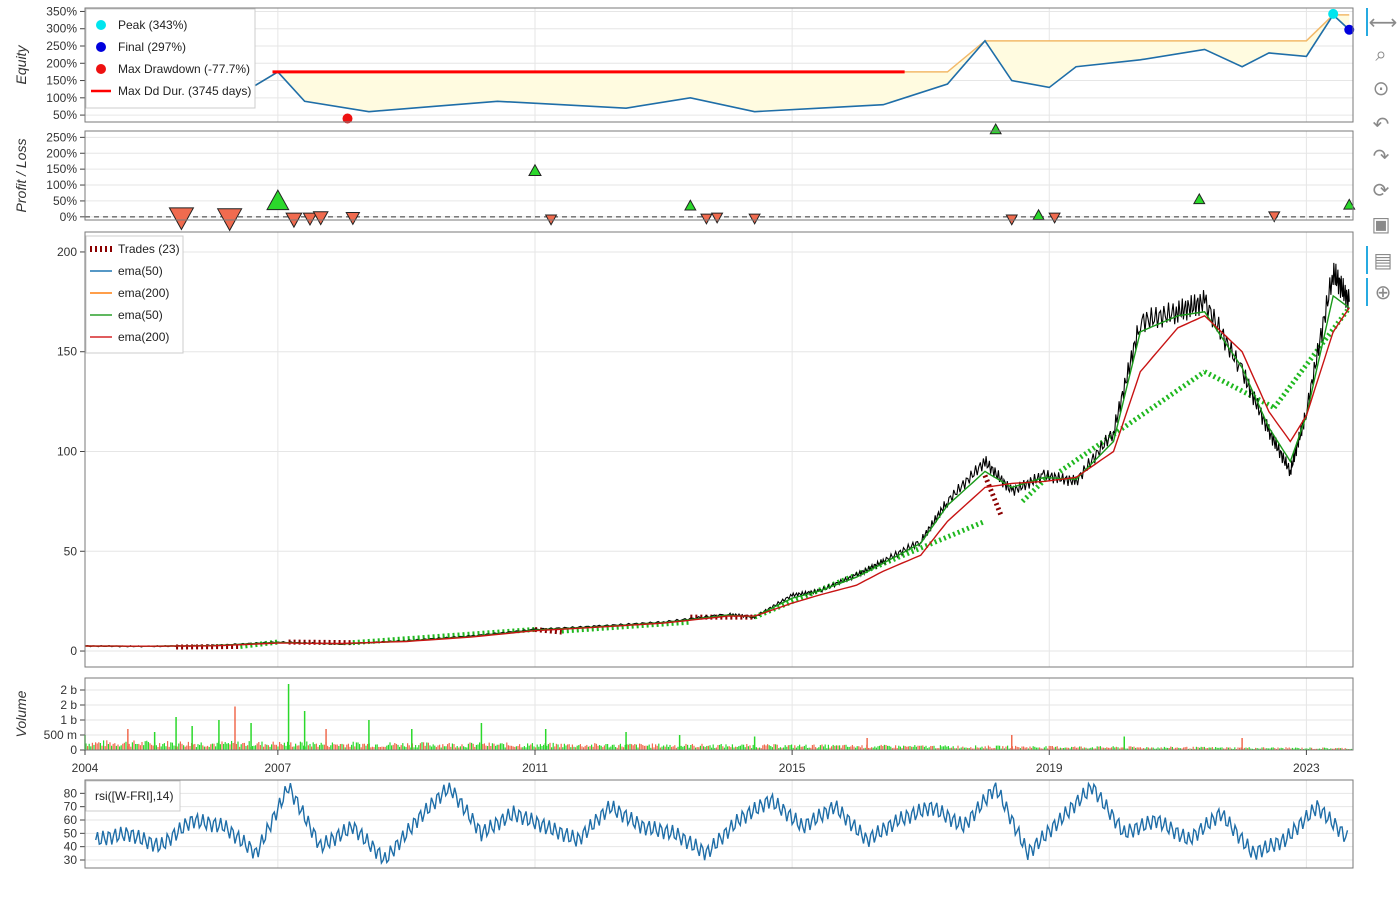 The width and height of the screenshot is (1400, 908). Describe the element at coordinates (719, 65) in the screenshot. I see `equity-background` at that location.